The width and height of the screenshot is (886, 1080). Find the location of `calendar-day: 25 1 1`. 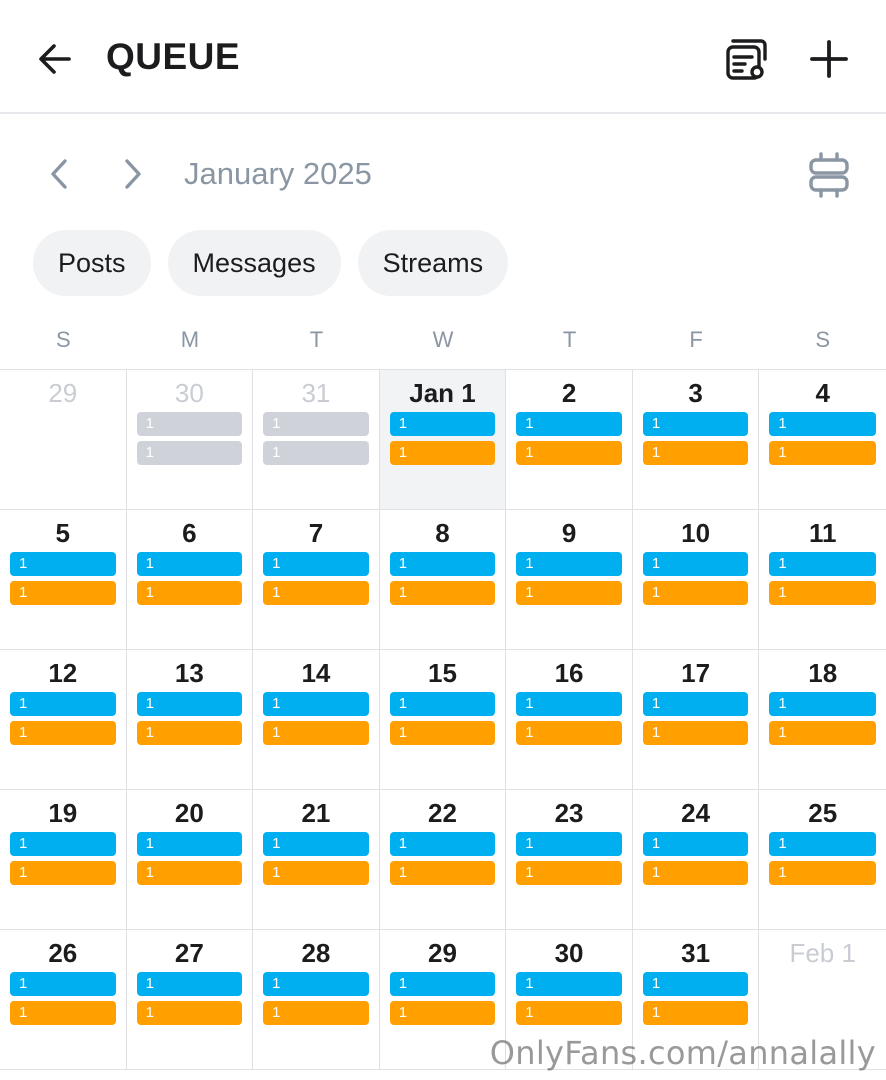

calendar-day: 25 1 1 is located at coordinates (822, 860).